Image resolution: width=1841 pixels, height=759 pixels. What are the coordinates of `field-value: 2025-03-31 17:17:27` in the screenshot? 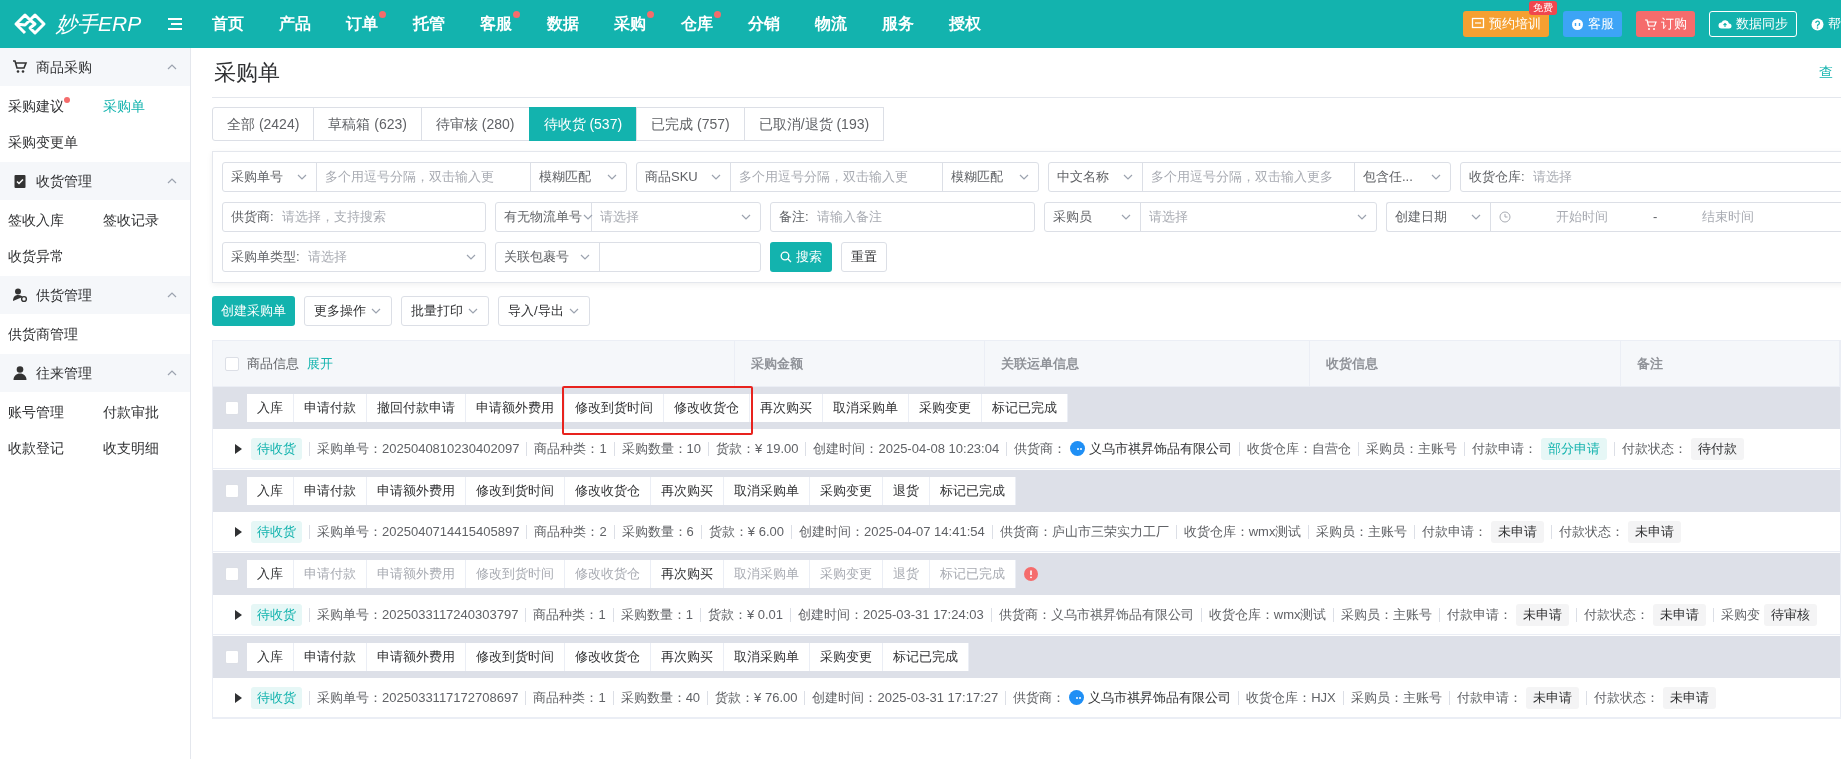 It's located at (938, 697).